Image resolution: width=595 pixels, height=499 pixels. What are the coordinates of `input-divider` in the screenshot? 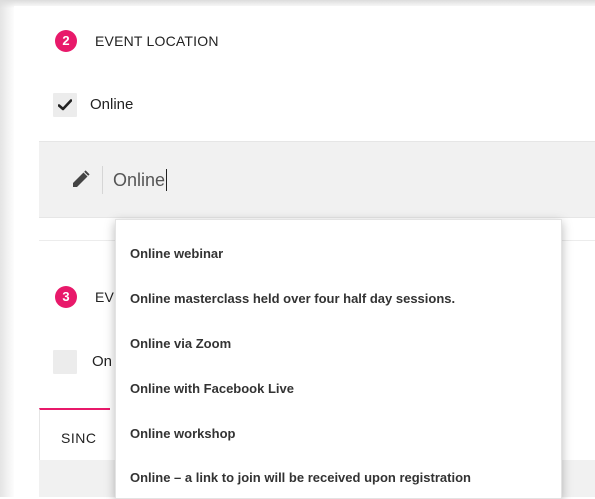 It's located at (102, 180).